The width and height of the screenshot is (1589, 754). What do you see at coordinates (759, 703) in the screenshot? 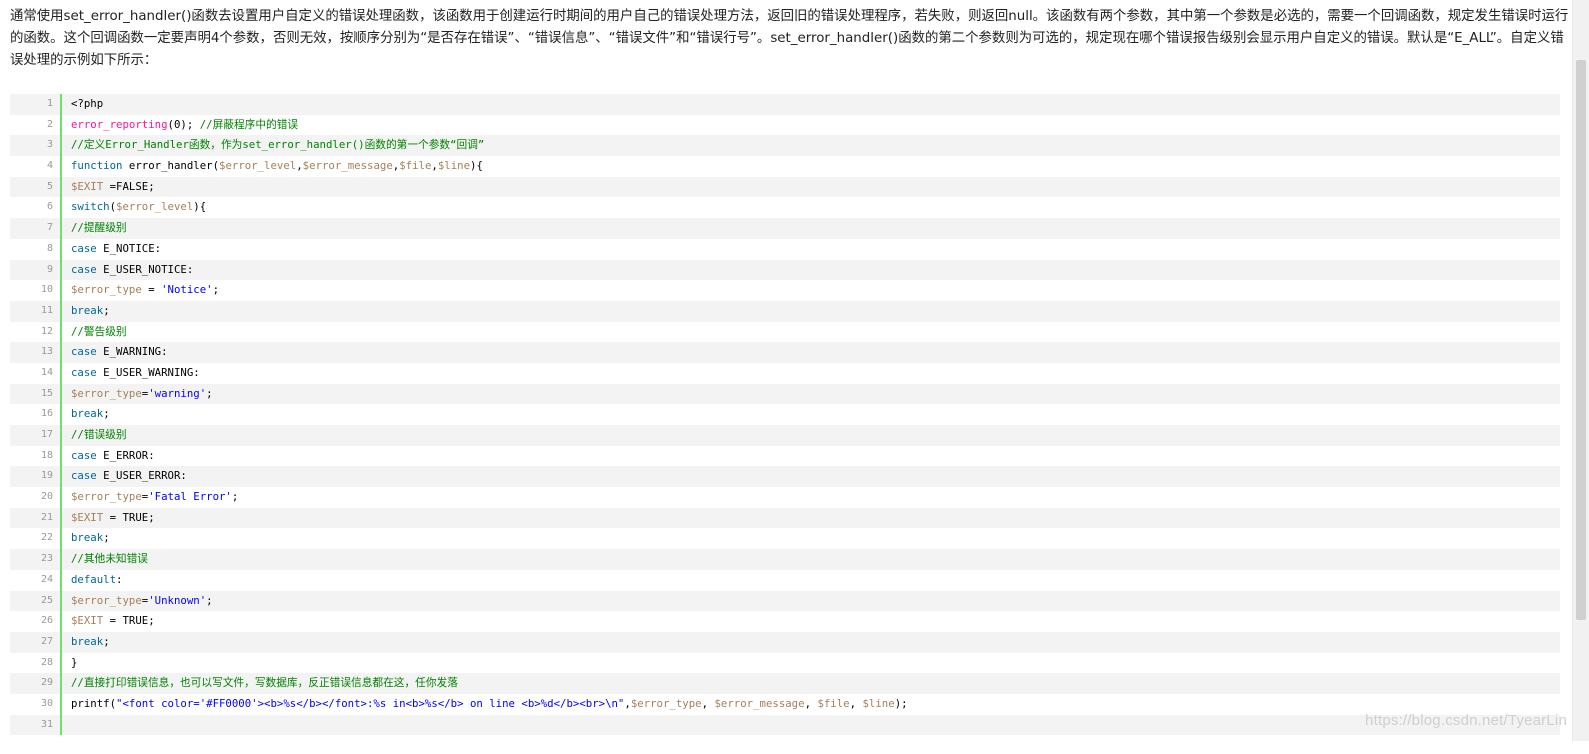
I see `code-token-var: $error_message` at bounding box center [759, 703].